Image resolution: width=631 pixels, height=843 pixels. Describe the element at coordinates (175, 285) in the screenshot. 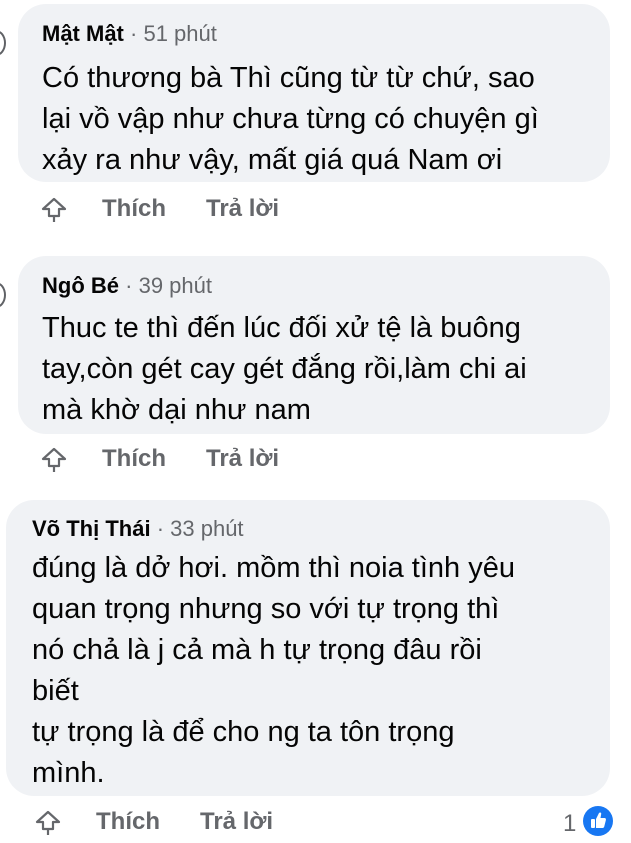

I see `comment-time: 39 phút` at that location.